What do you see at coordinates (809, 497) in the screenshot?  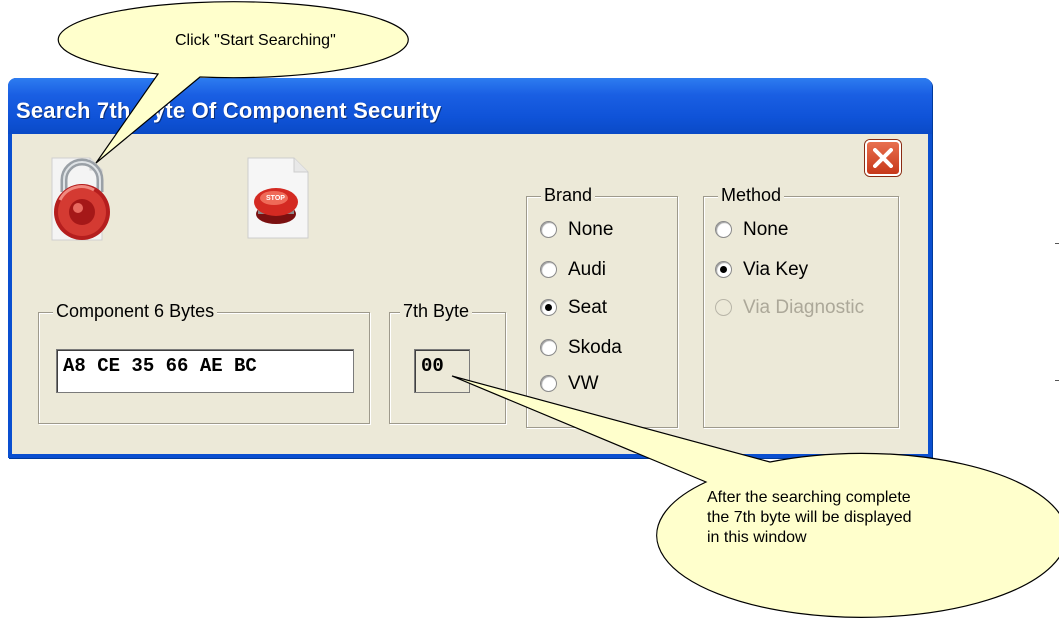 I see `callout-line: After the searching complete` at bounding box center [809, 497].